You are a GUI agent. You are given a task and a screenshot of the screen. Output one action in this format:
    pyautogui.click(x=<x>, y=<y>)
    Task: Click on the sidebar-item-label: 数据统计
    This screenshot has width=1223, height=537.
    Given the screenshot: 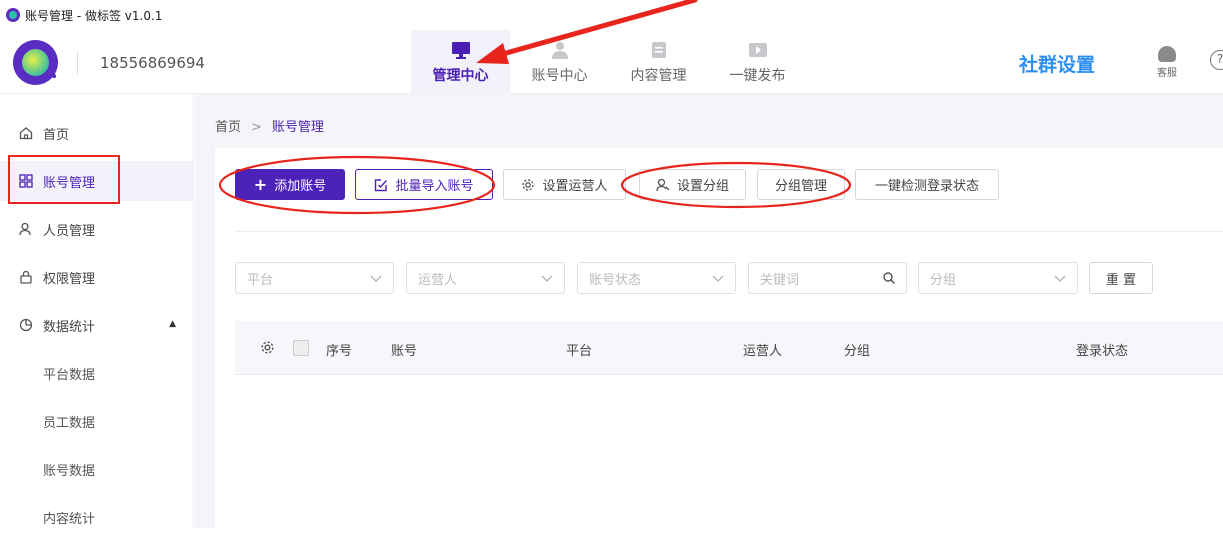 What is the action you would take?
    pyautogui.click(x=69, y=327)
    